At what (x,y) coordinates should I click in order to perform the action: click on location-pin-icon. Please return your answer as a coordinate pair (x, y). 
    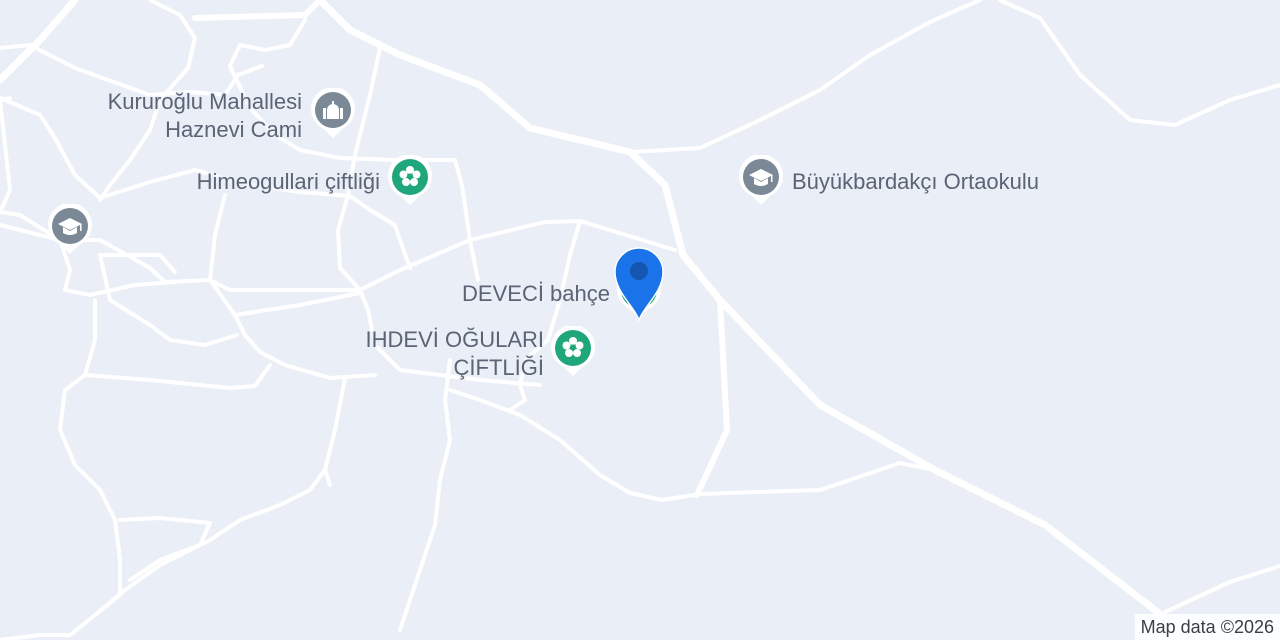
    Looking at the image, I should click on (639, 285).